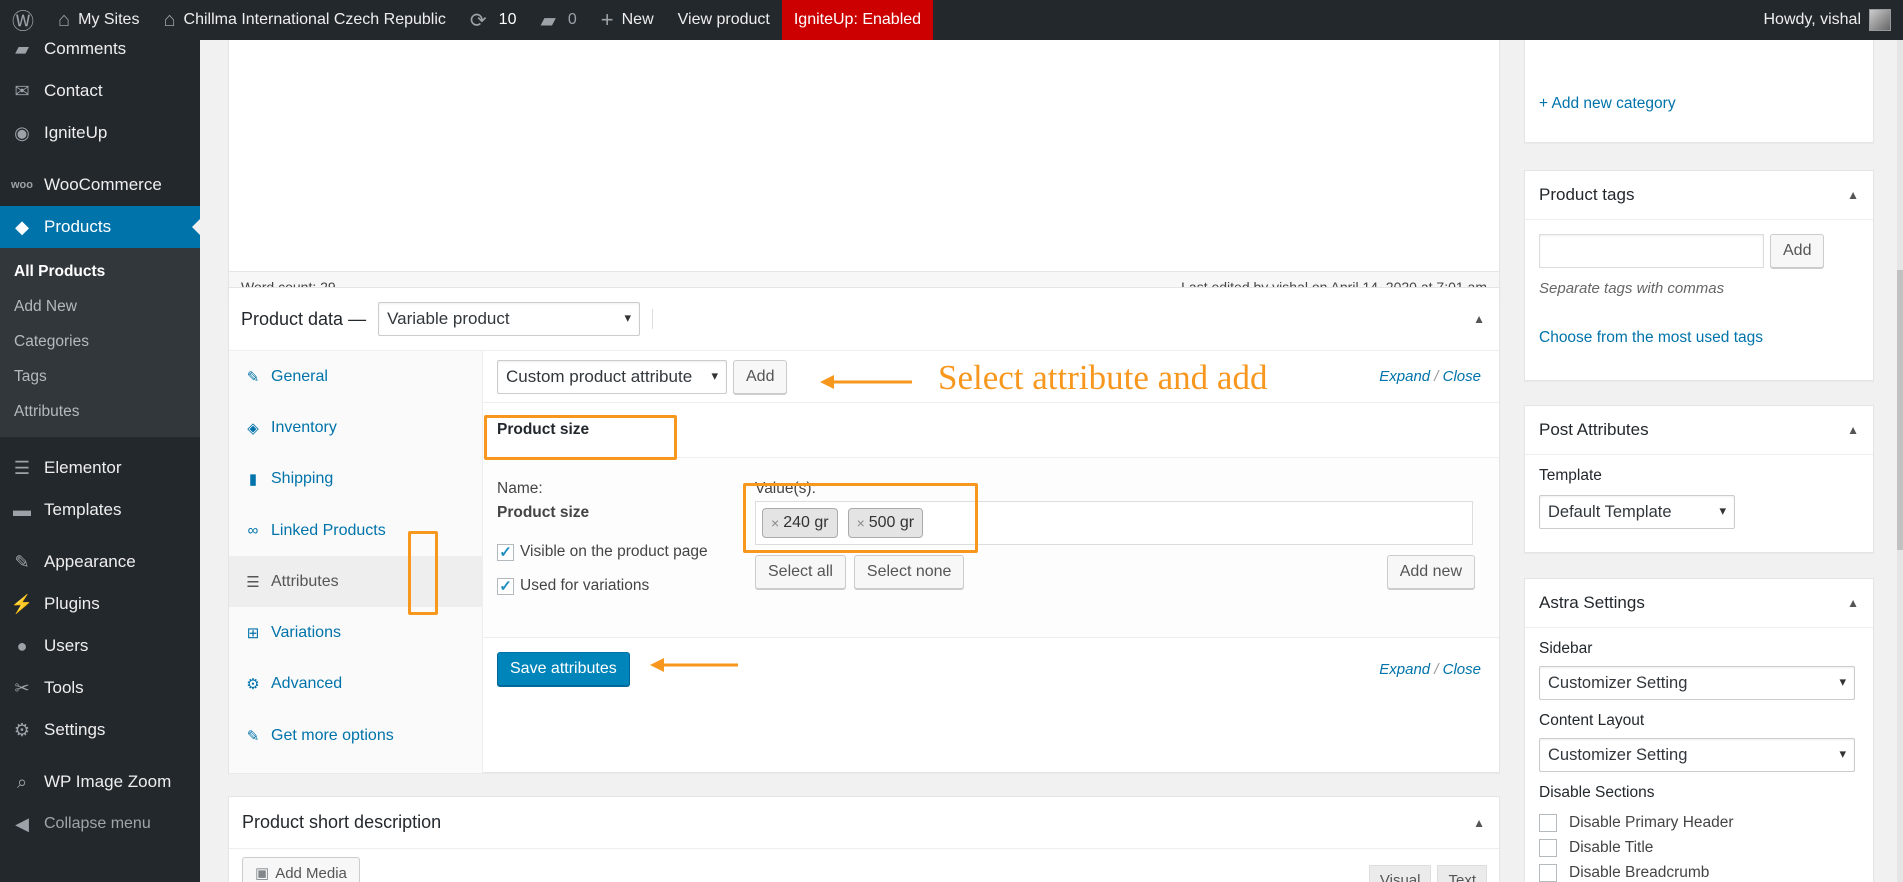 The image size is (1903, 882). Describe the element at coordinates (100, 562) in the screenshot. I see `menu-appearance: ✎ Appearance` at that location.